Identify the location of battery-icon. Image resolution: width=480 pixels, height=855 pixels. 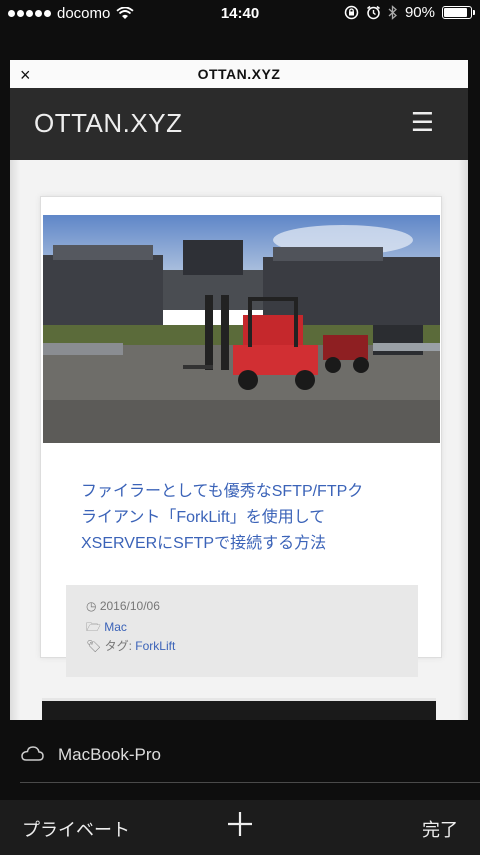
(458, 12).